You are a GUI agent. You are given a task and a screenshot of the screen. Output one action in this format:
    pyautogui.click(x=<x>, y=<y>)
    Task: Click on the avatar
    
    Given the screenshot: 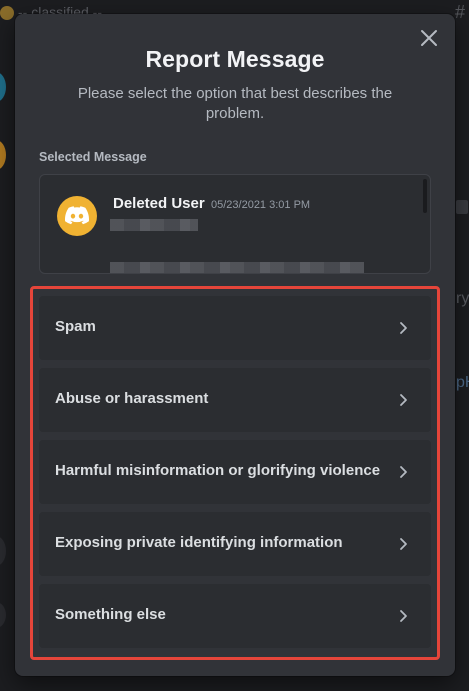 What is the action you would take?
    pyautogui.click(x=77, y=216)
    